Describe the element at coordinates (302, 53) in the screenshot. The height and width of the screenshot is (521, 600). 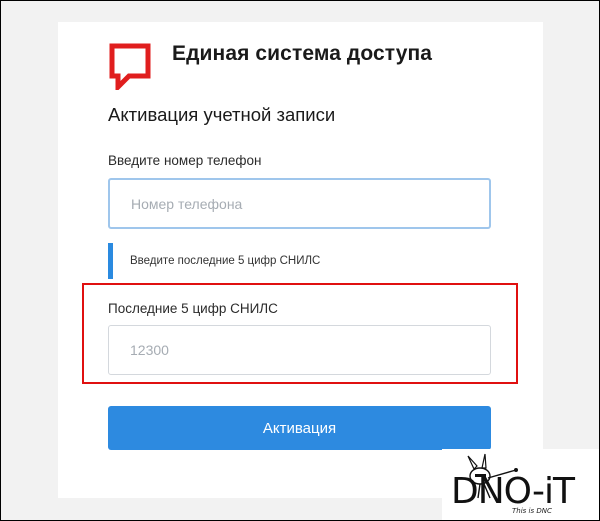
I see `brand-title: Единая система доступа` at that location.